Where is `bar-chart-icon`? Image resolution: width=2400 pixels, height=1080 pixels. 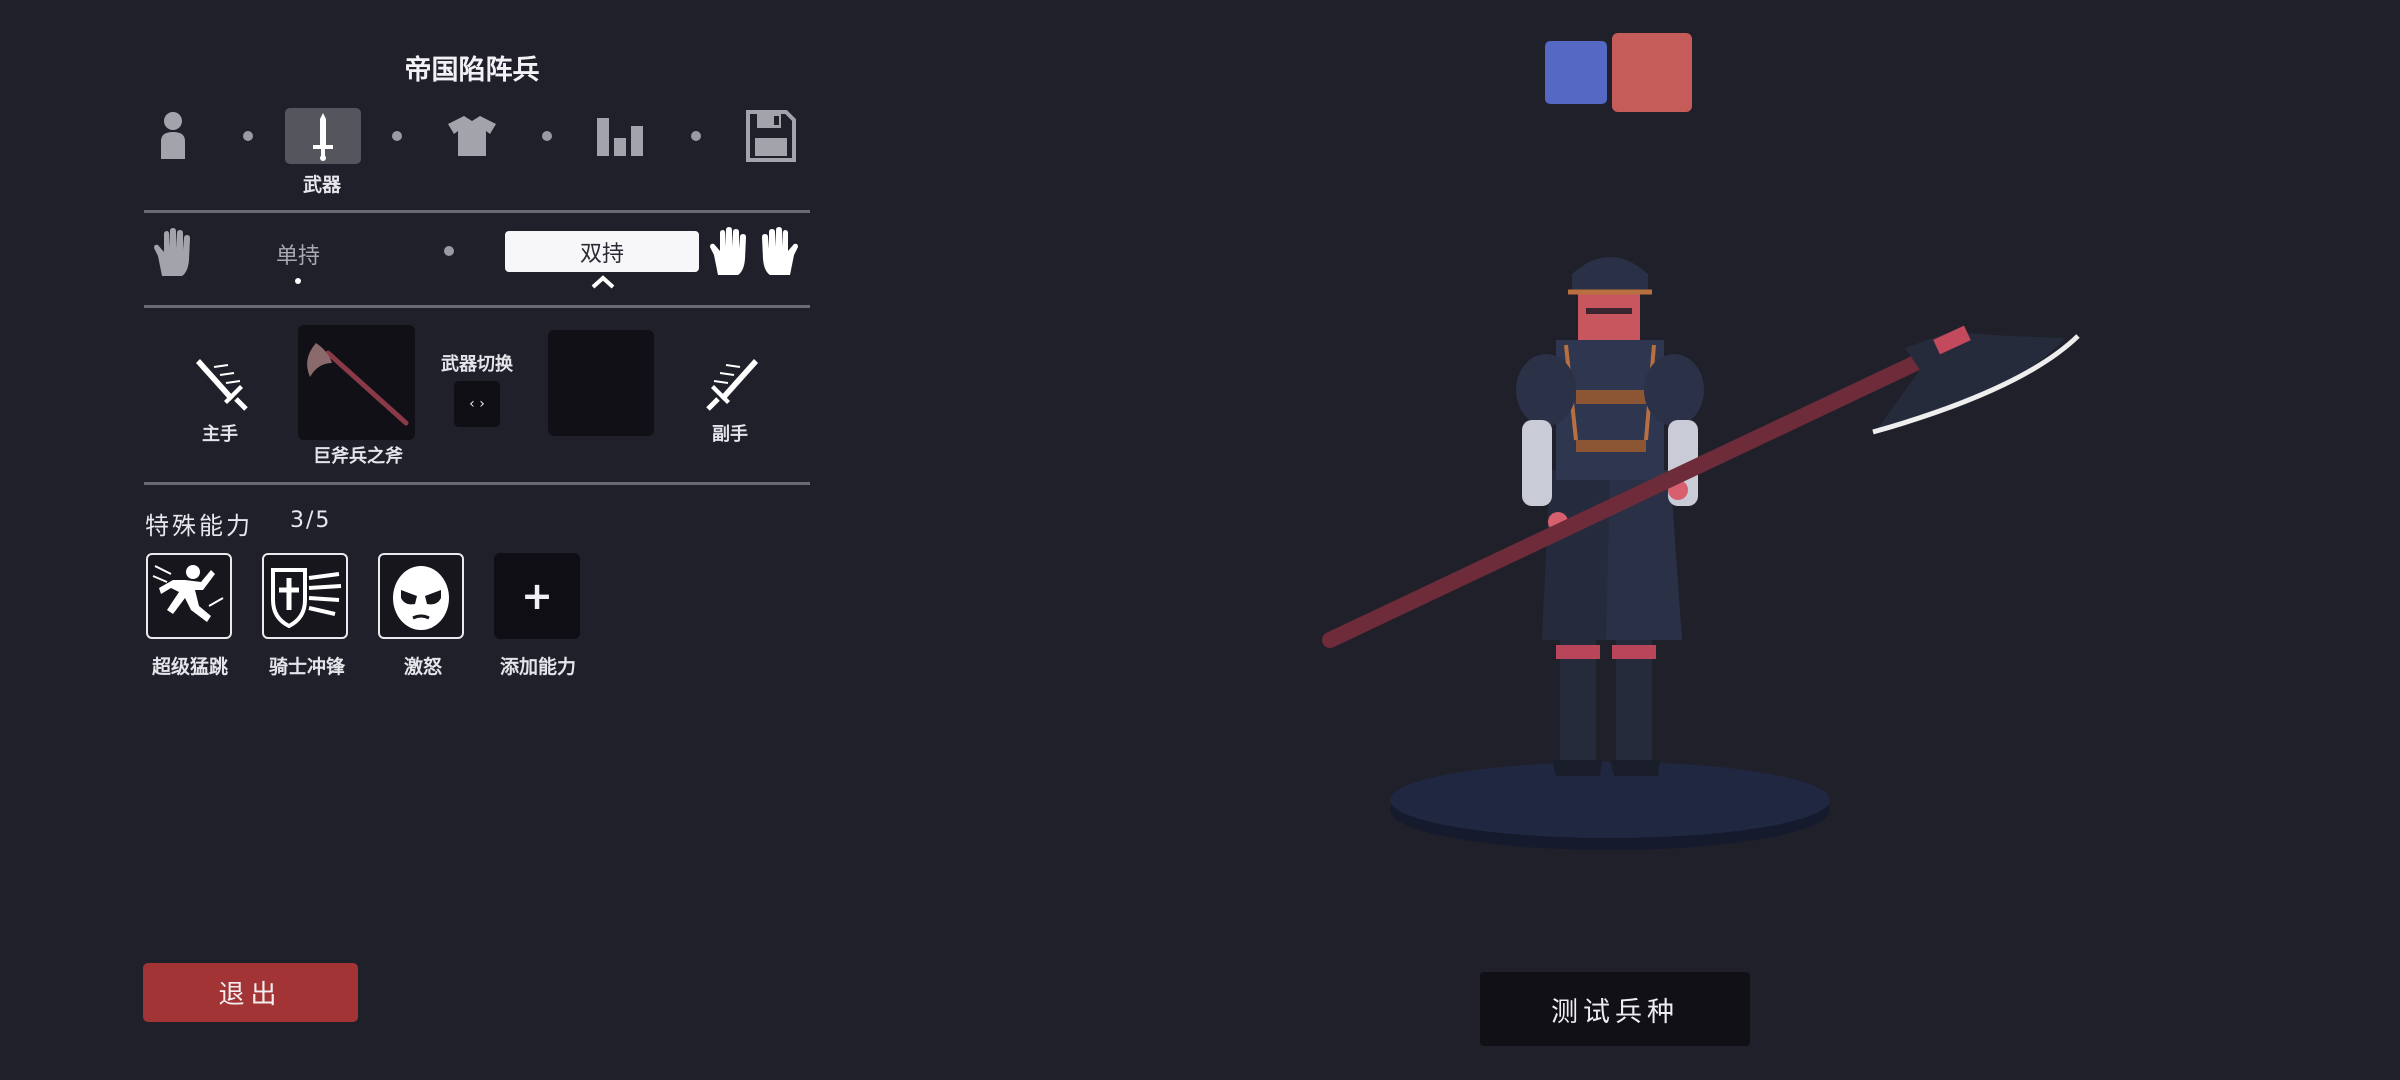 bar-chart-icon is located at coordinates (620, 137).